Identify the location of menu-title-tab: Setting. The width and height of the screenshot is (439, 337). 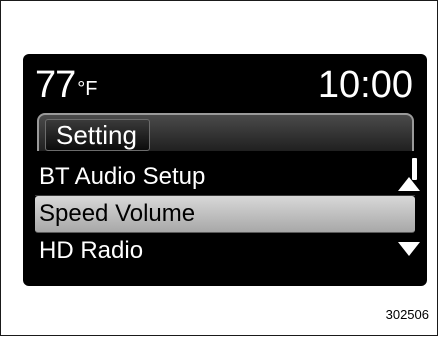
(97, 135).